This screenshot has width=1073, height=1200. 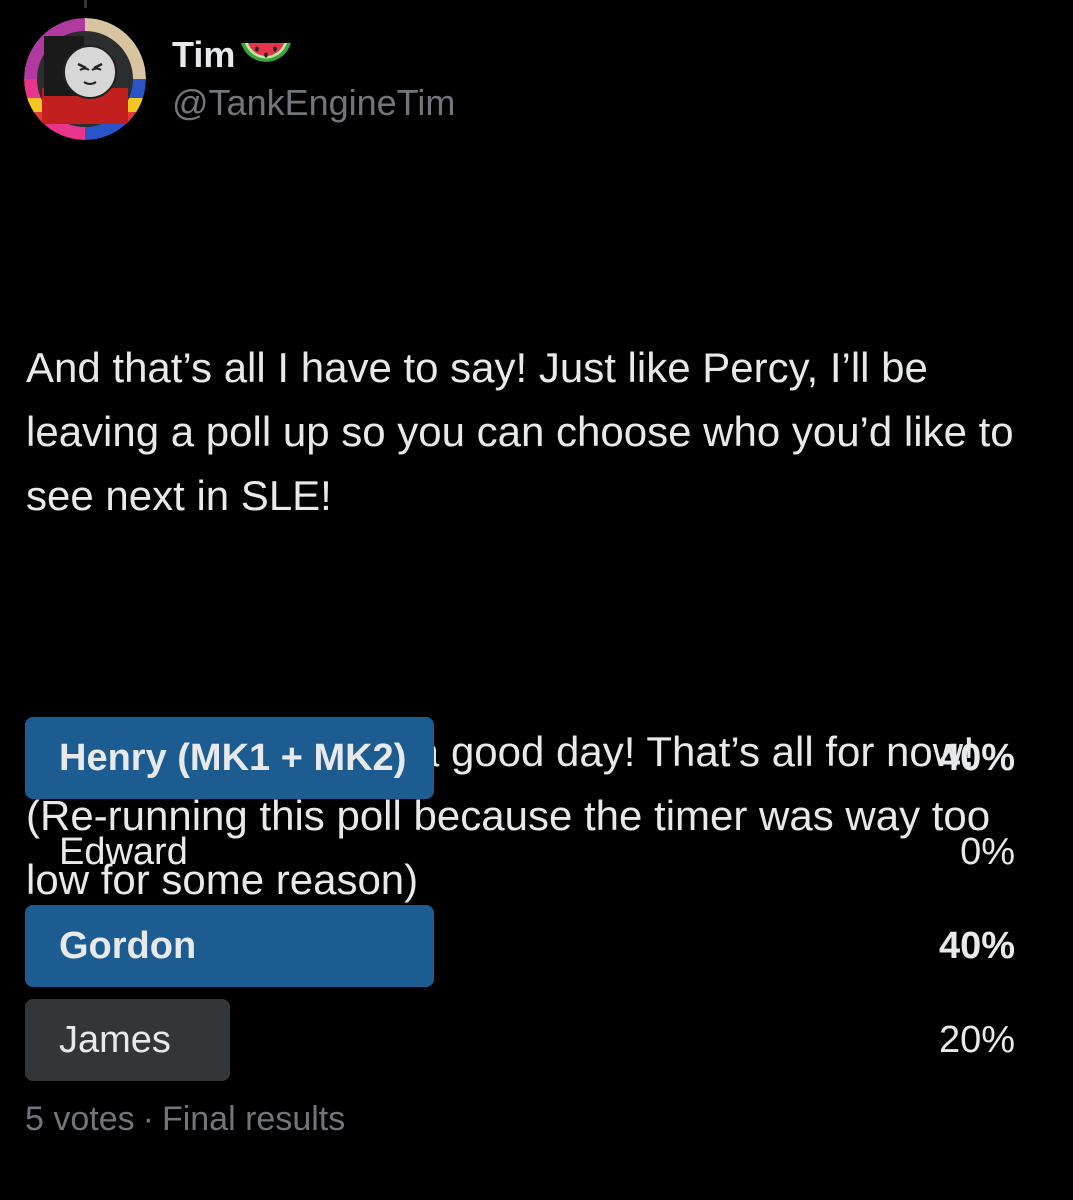 I want to click on poll-option-henry: Henry (MK1 + MK2) 40%, so click(x=520, y=758).